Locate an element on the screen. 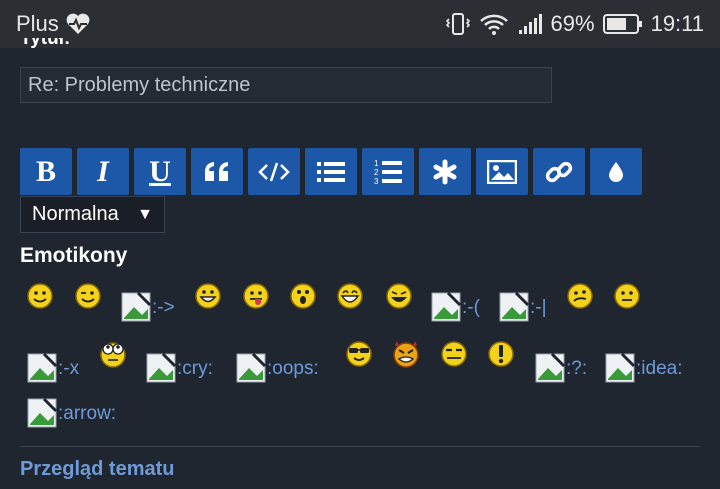 Image resolution: width=720 pixels, height=489 pixels. numbered-list-icon: 123 is located at coordinates (388, 172).